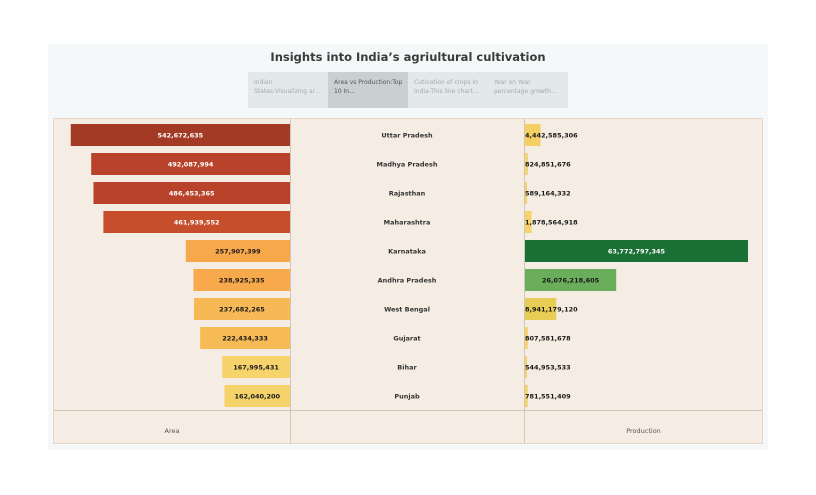 This screenshot has width=816, height=495. Describe the element at coordinates (551, 310) in the screenshot. I see `production-data-label: 8,941,179,120` at that location.